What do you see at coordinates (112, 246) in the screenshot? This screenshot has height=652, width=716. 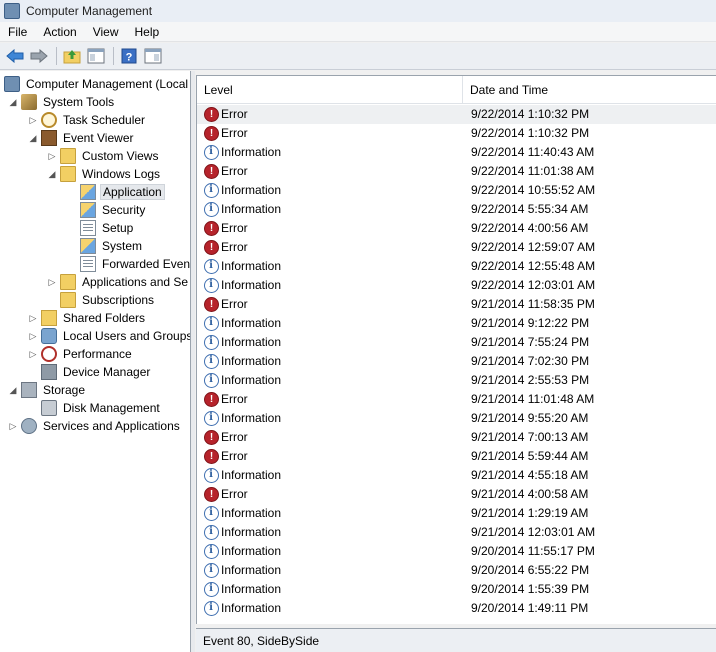 I see `tree-item-system: System` at bounding box center [112, 246].